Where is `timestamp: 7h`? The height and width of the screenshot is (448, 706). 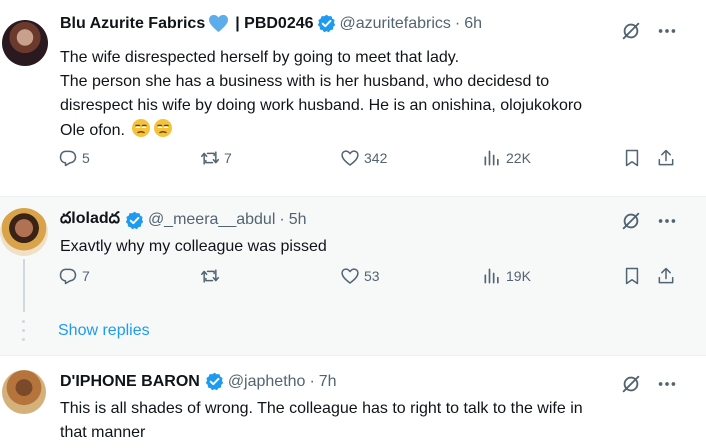
timestamp: 7h is located at coordinates (328, 382).